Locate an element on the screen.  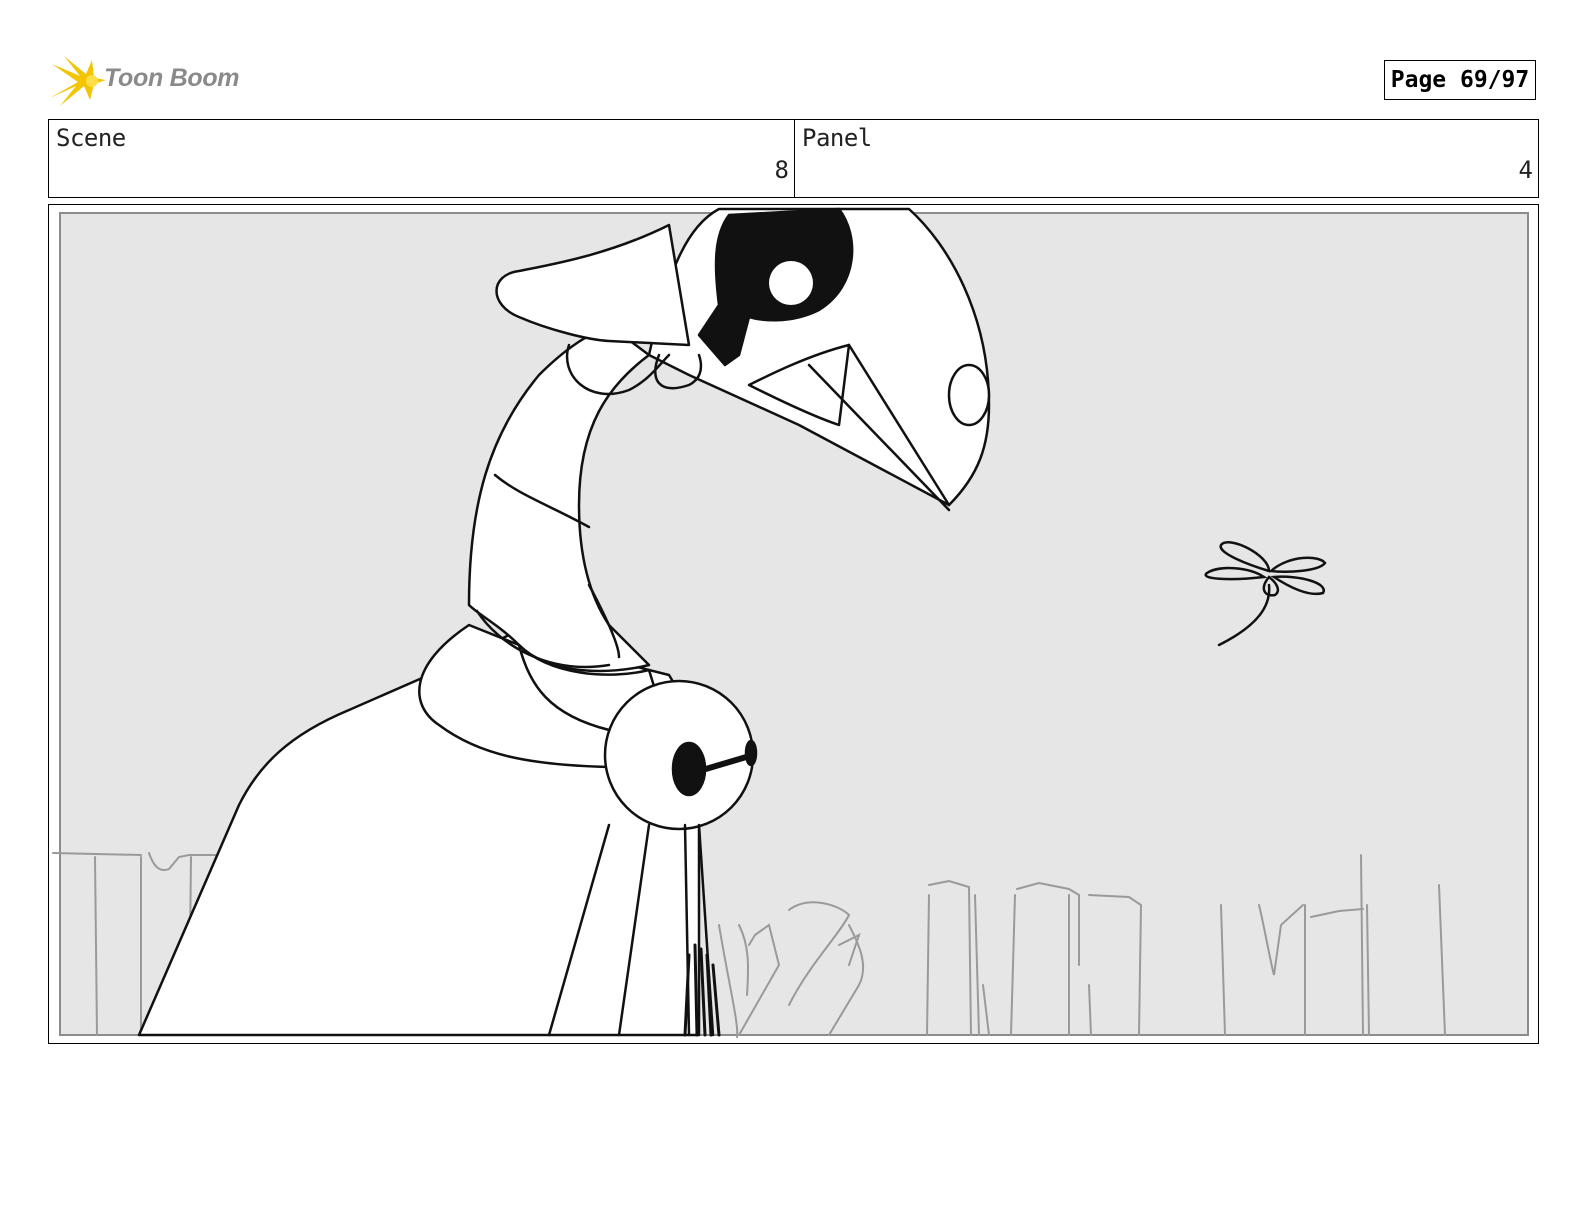
scene-cell: Scene 8 is located at coordinates (422, 158).